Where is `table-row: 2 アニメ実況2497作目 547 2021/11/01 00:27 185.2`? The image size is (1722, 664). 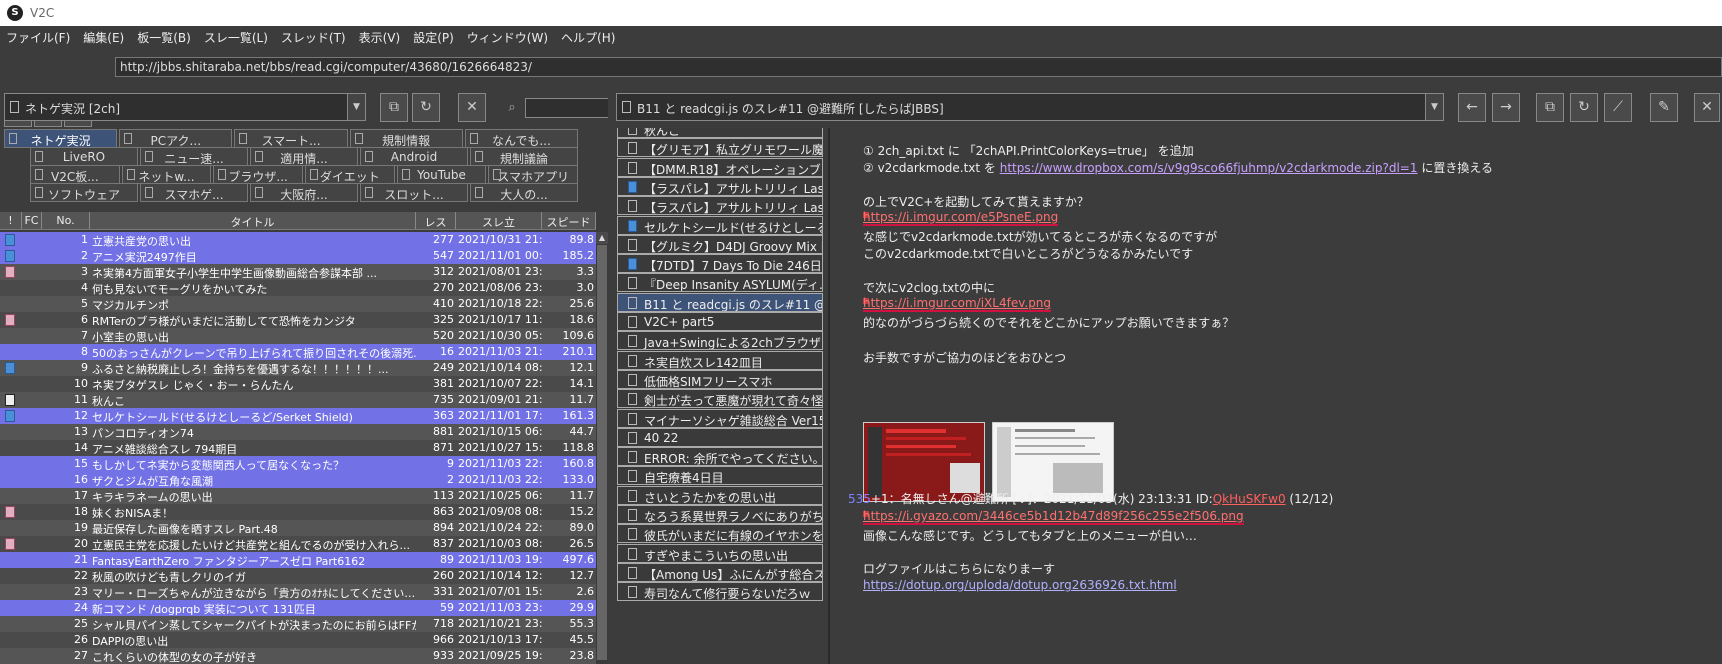 table-row: 2 アニメ実況2497作目 547 2021/11/01 00:27 185.2 is located at coordinates (298, 256).